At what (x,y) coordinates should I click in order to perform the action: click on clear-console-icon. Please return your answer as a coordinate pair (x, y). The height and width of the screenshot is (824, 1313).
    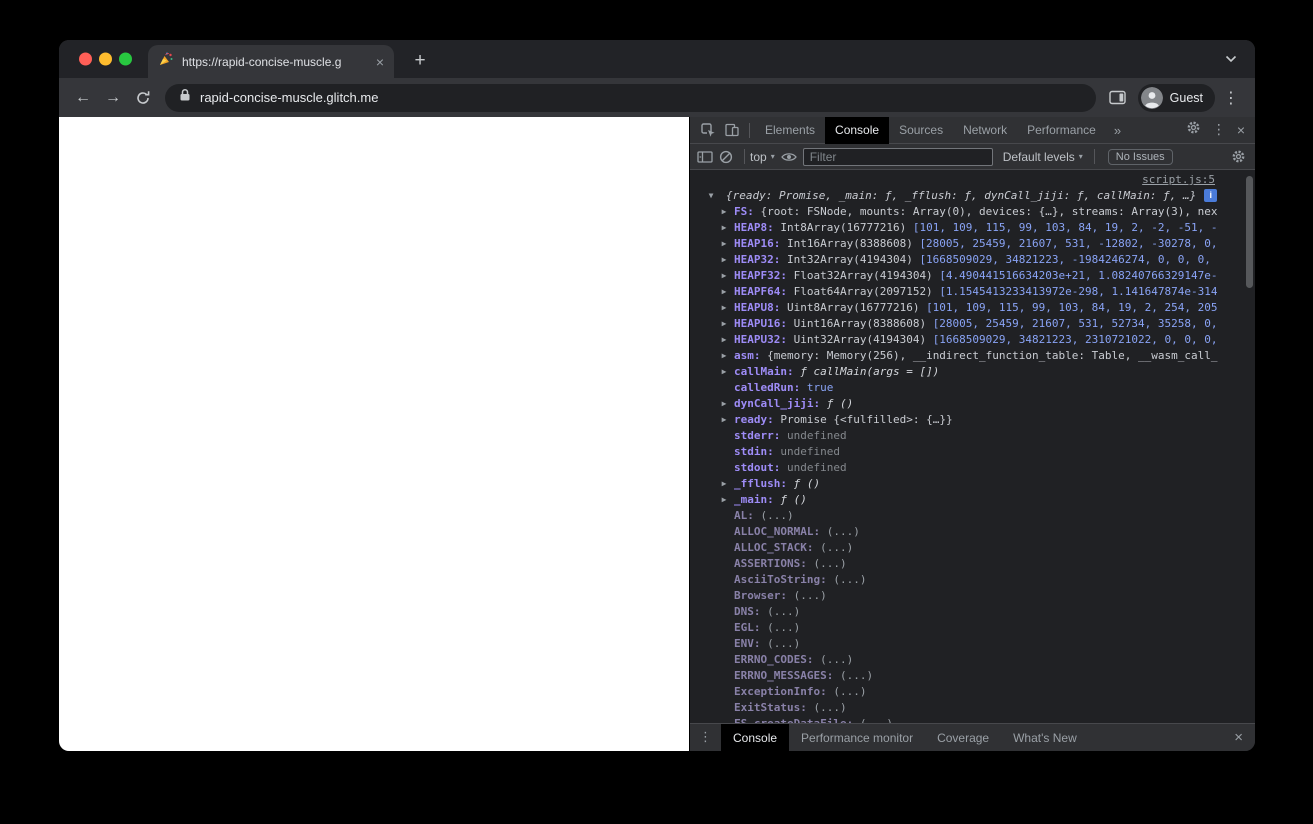
    Looking at the image, I should click on (726, 157).